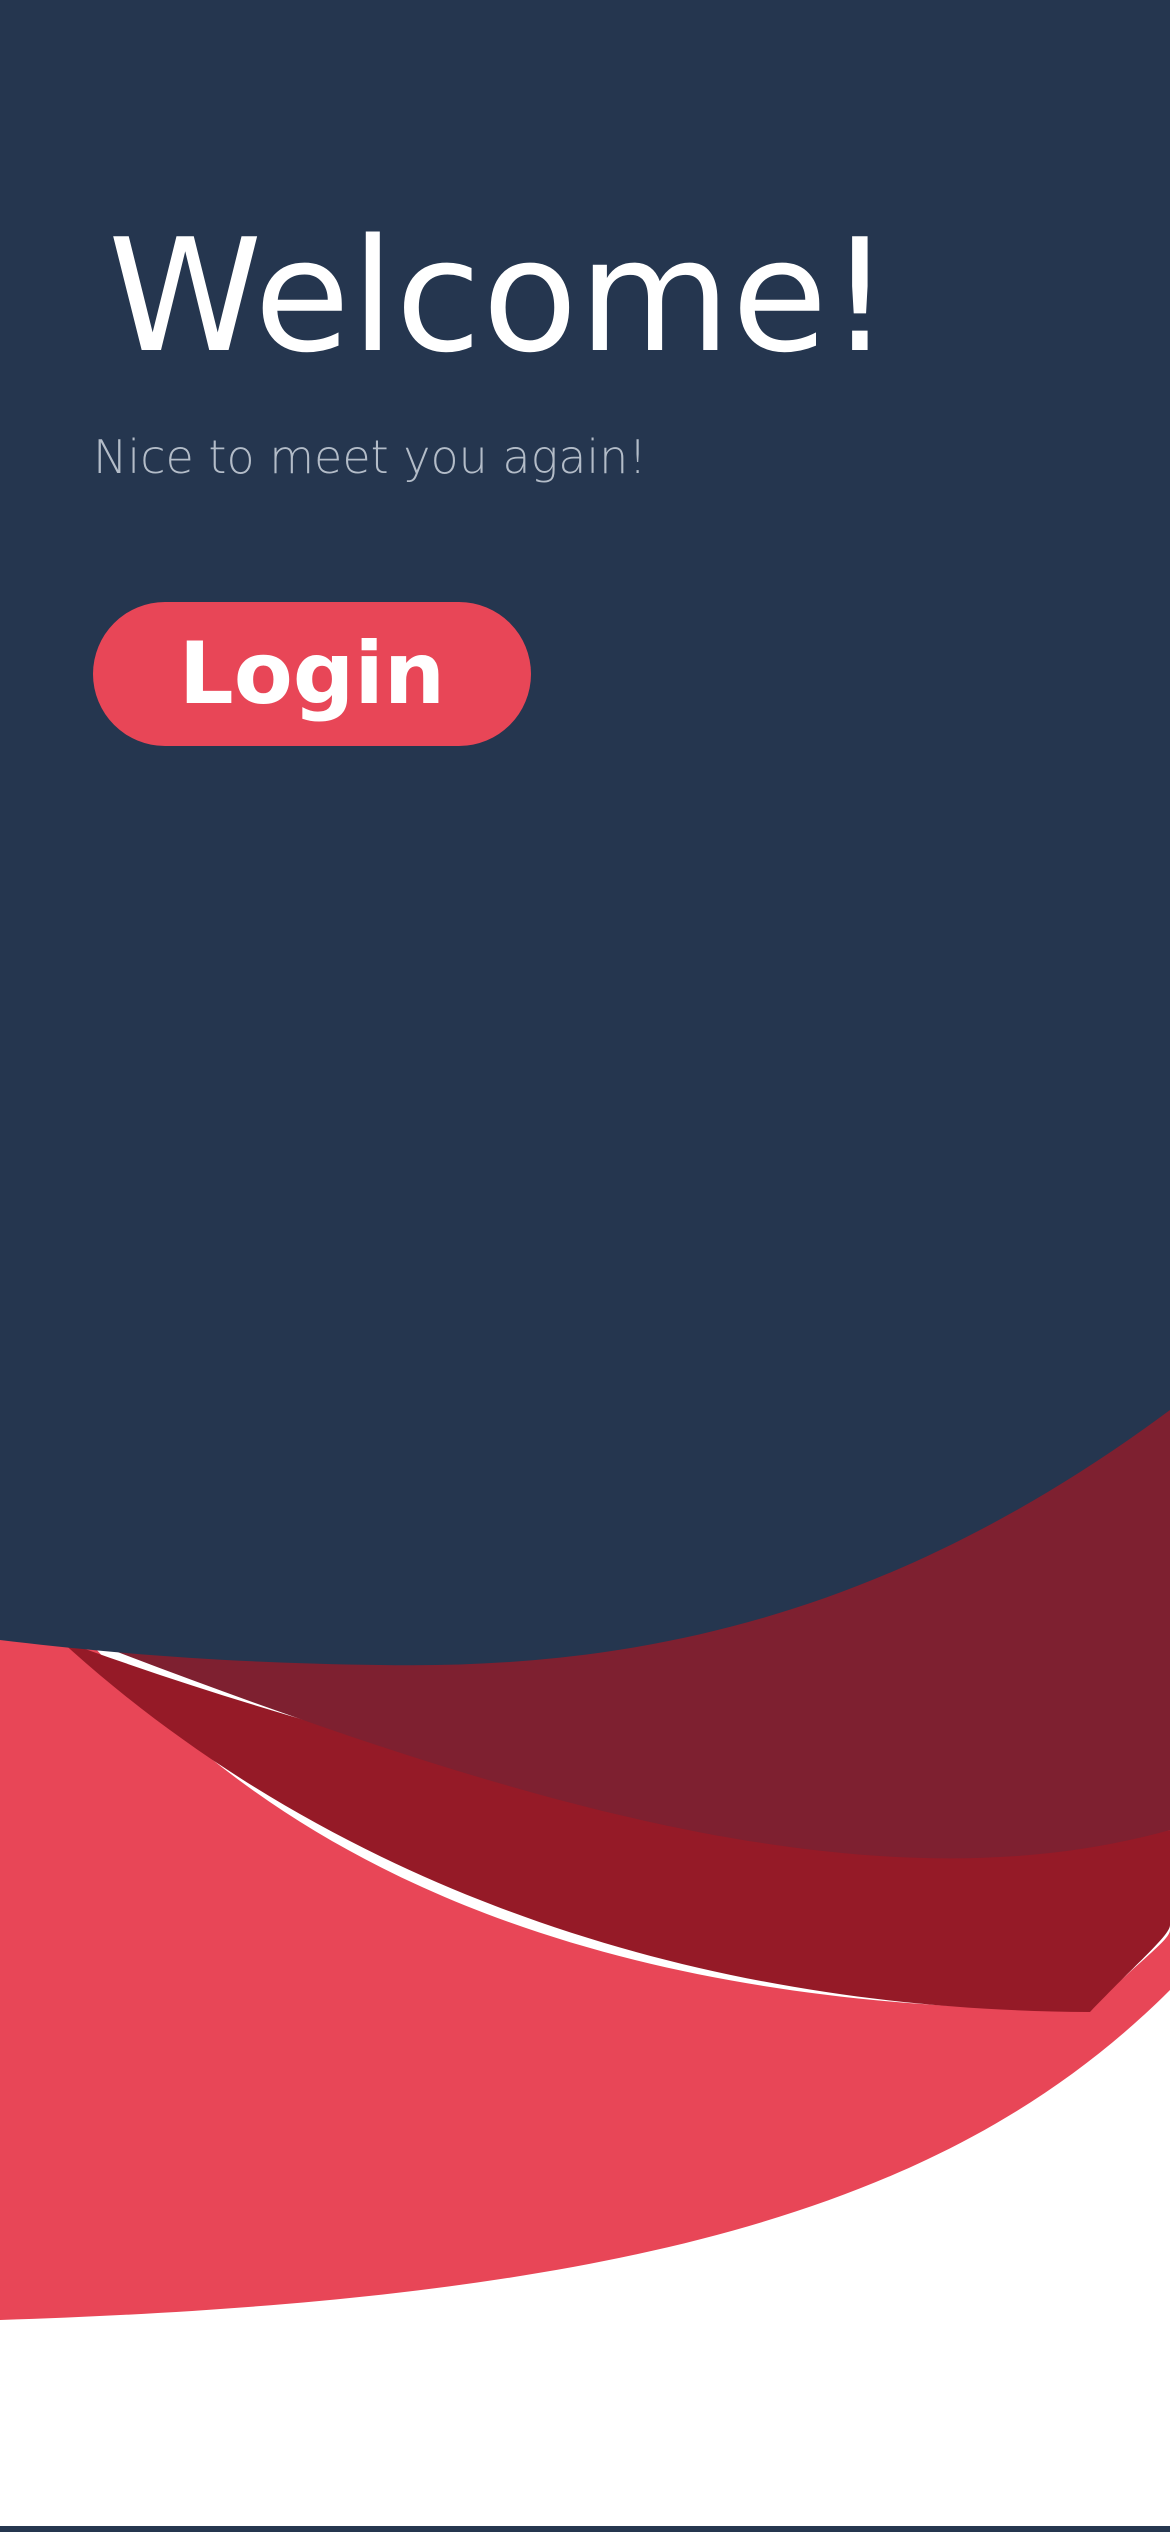  I want to click on home-indicator-bar, so click(585, 2529).